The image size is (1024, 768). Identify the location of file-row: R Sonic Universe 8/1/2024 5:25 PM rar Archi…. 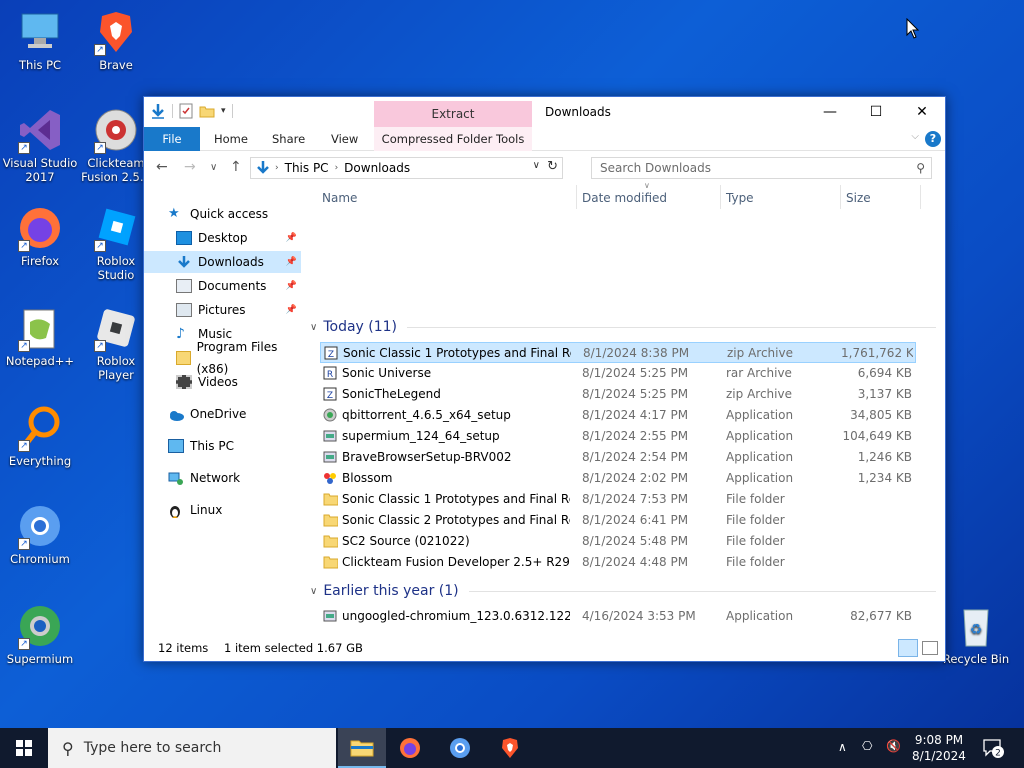
(618, 373).